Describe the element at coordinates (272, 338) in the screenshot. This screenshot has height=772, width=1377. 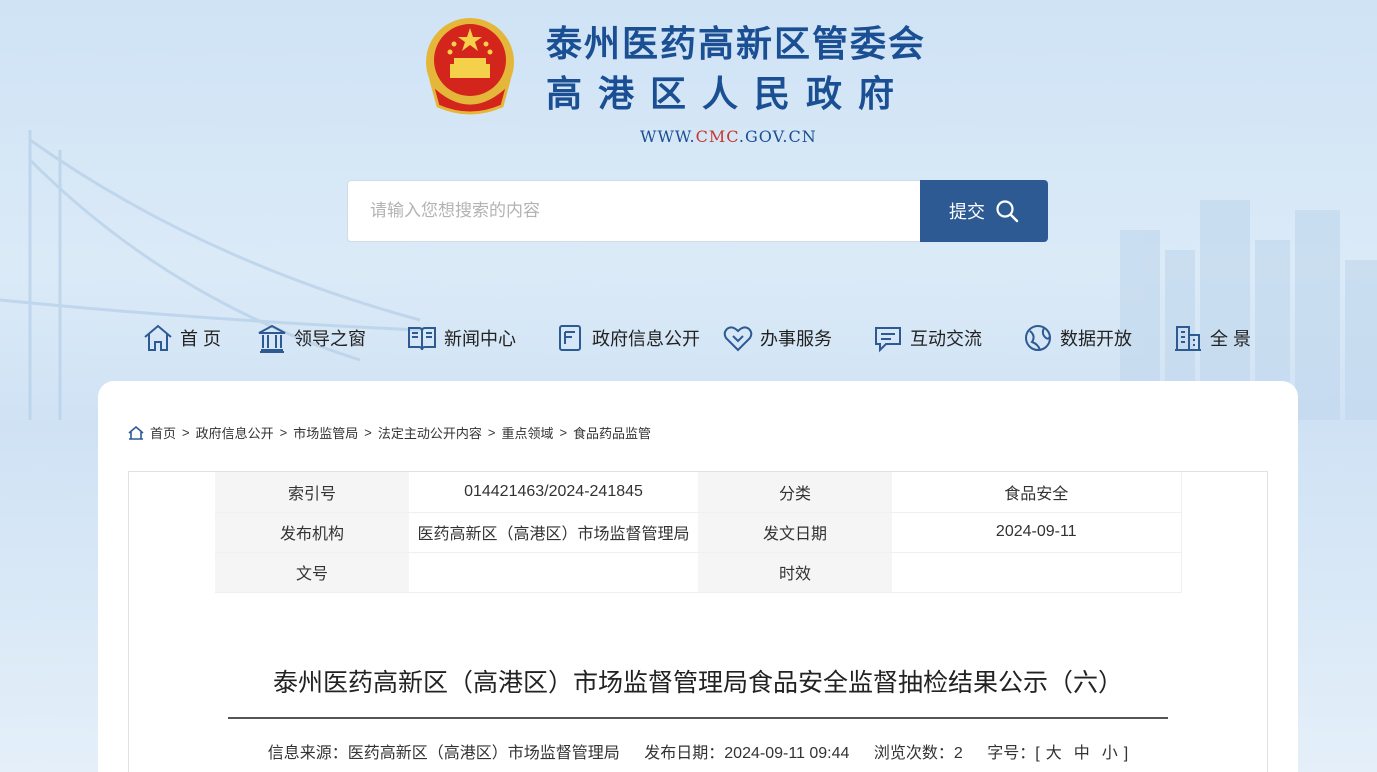
I see `building-icon` at that location.